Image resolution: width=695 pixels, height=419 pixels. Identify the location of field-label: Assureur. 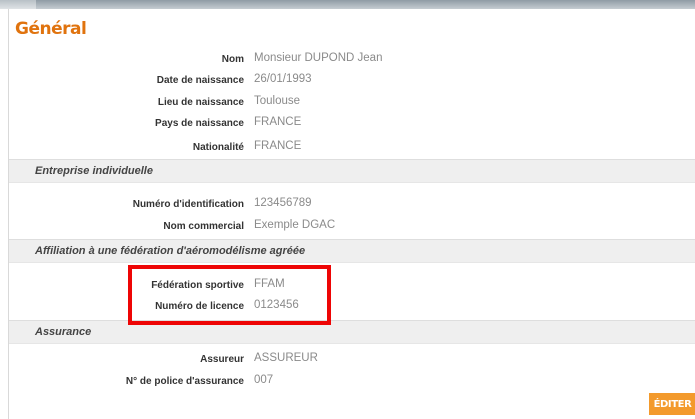
(222, 359).